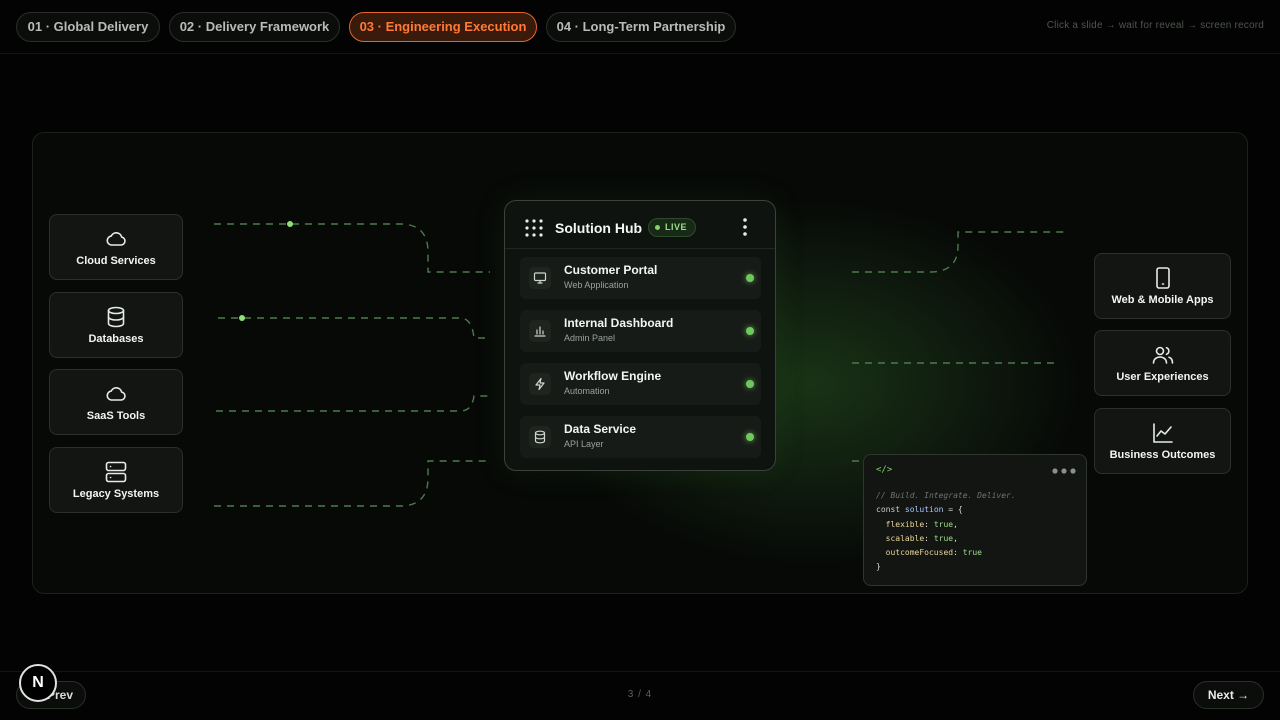  Describe the element at coordinates (1162, 300) in the screenshot. I see `output-label: Web & Mobile Apps` at that location.